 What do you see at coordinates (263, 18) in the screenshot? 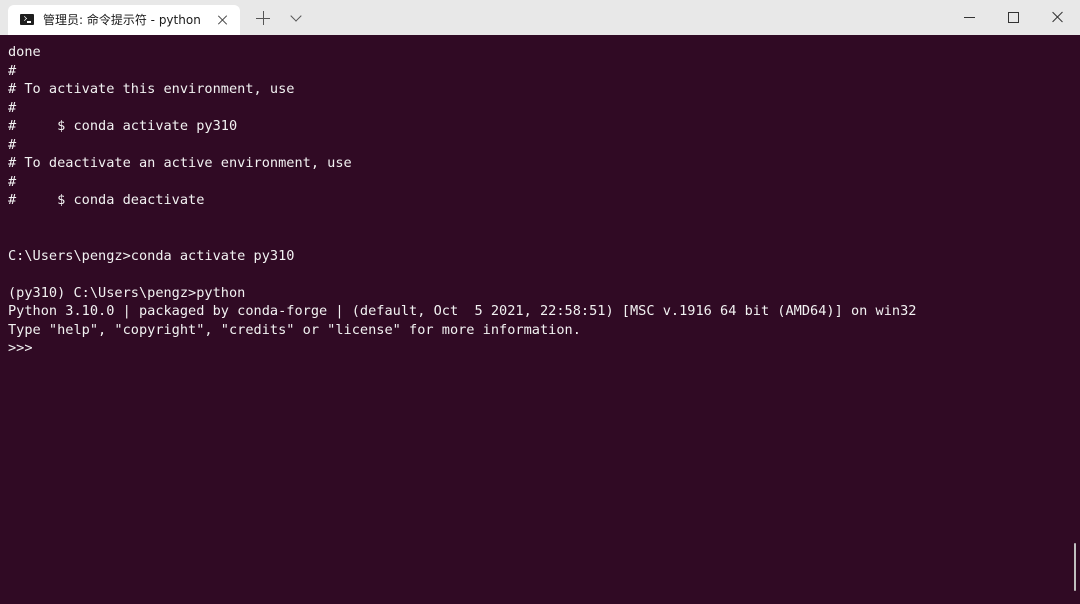
I see `plus-icon` at bounding box center [263, 18].